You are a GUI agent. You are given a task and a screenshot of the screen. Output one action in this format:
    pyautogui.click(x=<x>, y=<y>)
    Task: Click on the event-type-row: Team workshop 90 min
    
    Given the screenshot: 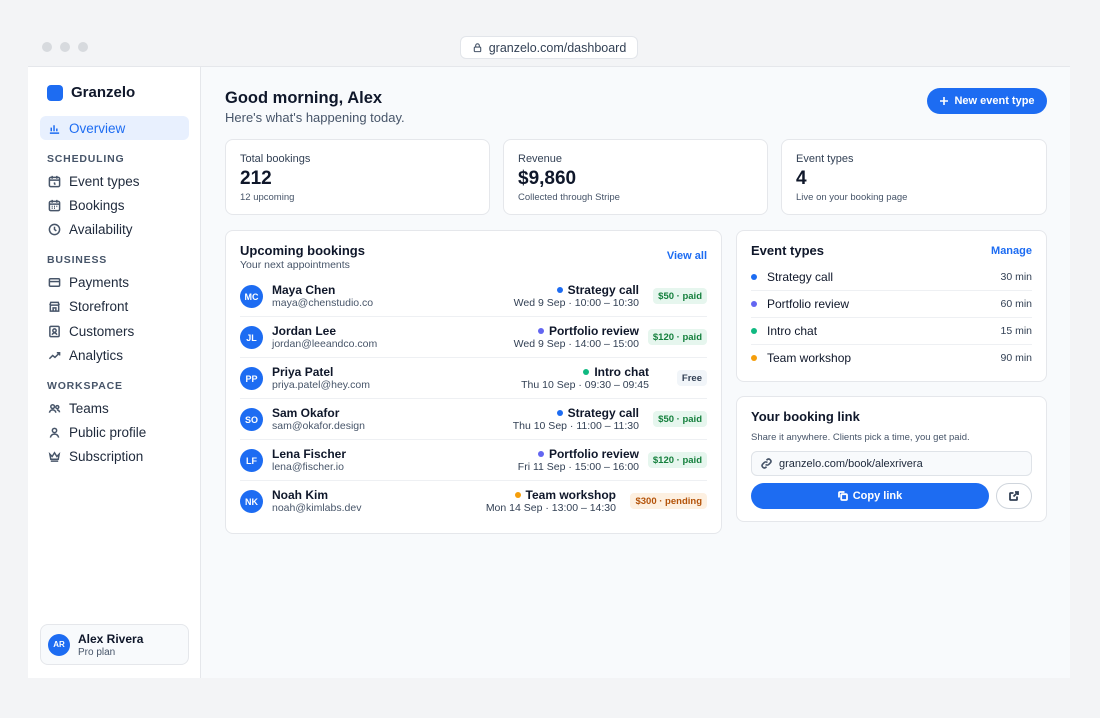 What is the action you would take?
    pyautogui.click(x=891, y=357)
    